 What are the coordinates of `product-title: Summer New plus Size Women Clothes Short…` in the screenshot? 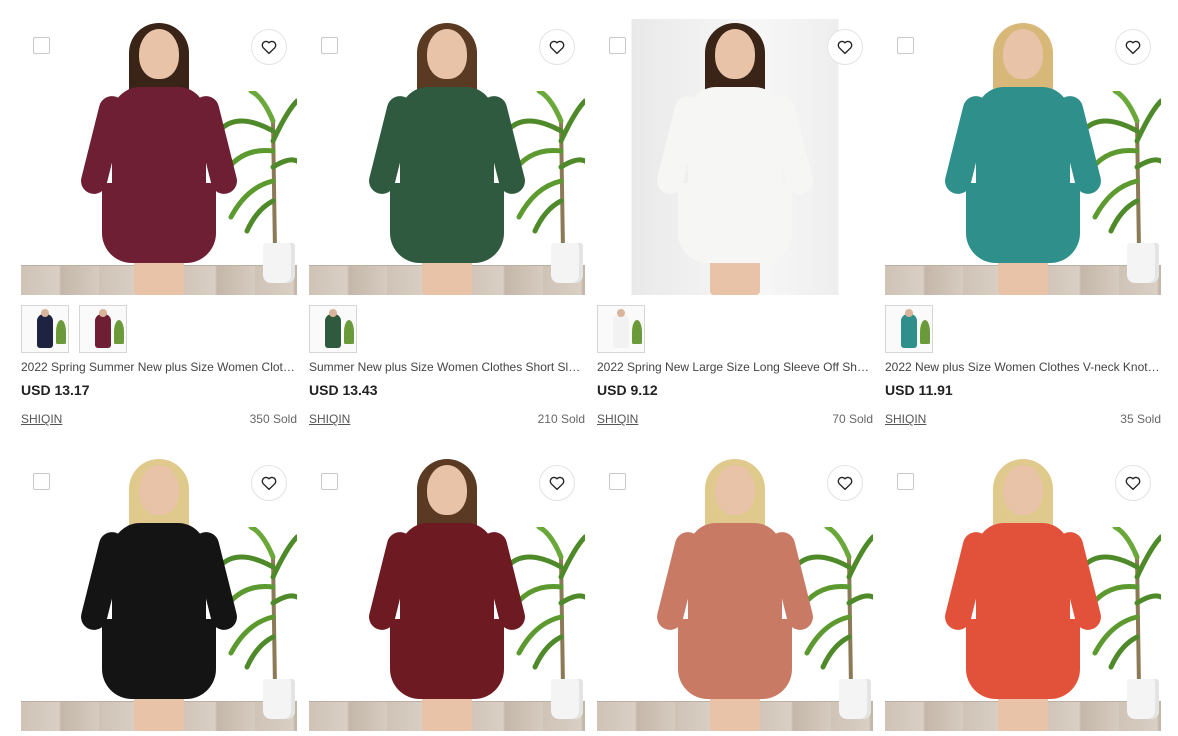 It's located at (447, 367).